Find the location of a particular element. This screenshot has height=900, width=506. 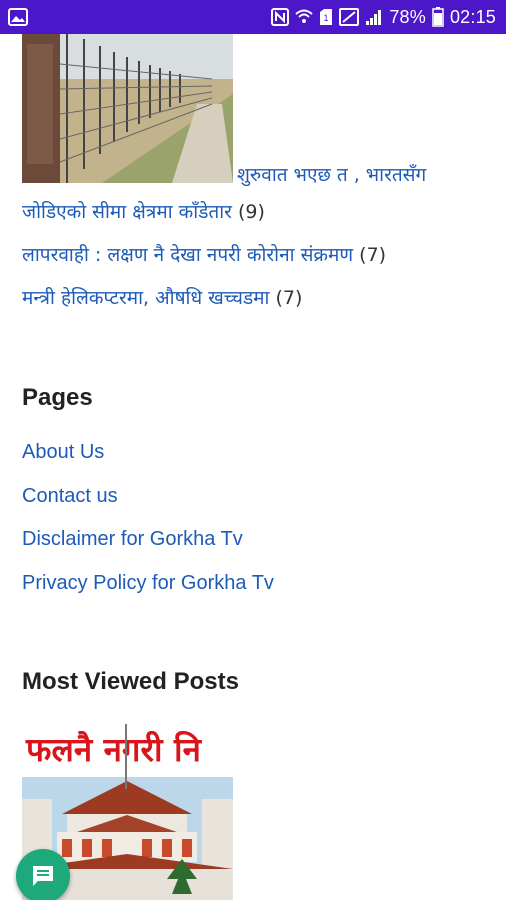

contact-us-link: Contact us is located at coordinates (70, 496).